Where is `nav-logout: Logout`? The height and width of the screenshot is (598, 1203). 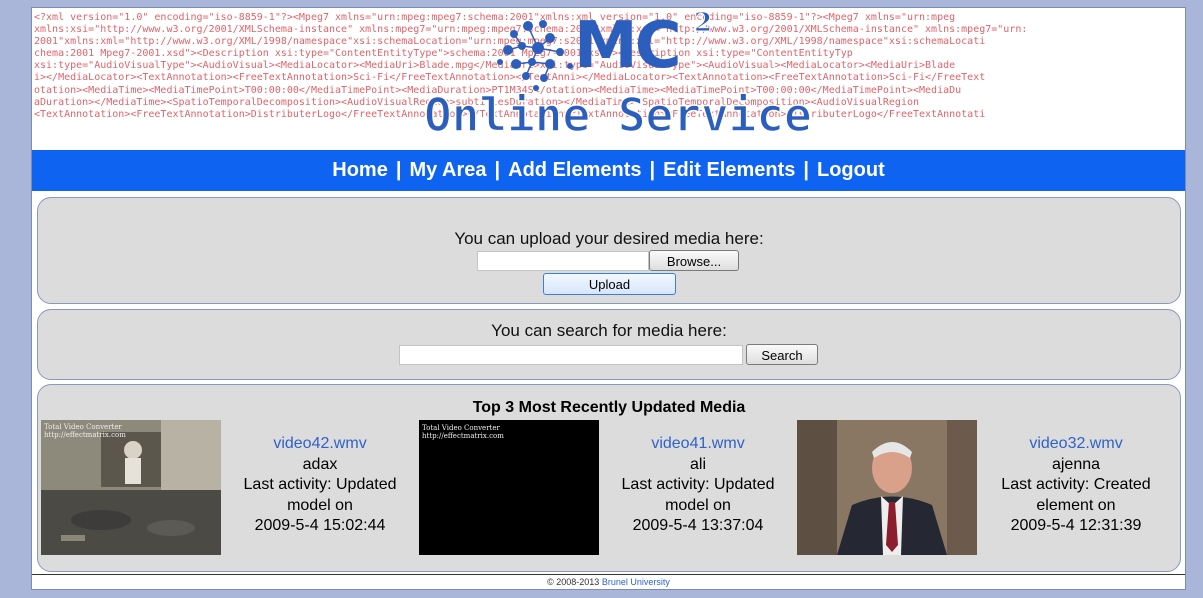 nav-logout: Logout is located at coordinates (851, 170).